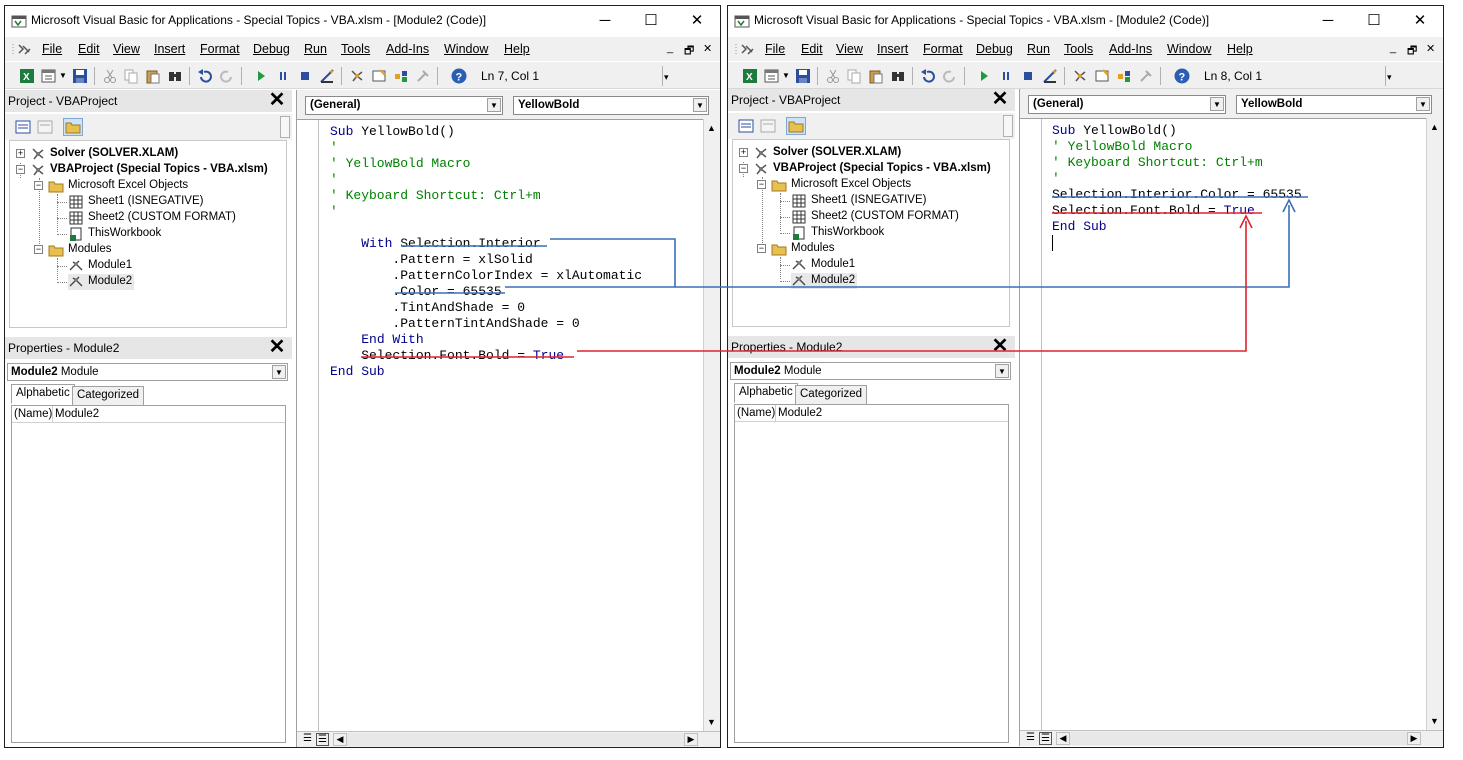 The width and height of the screenshot is (1463, 760). Describe the element at coordinates (401, 76) in the screenshot. I see `object-browser-icon` at that location.